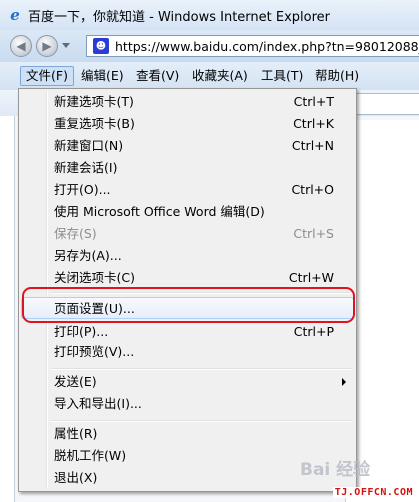  I want to click on menu-item-close-tab: 关闭选项卡(C) Ctrl+W, so click(187, 278).